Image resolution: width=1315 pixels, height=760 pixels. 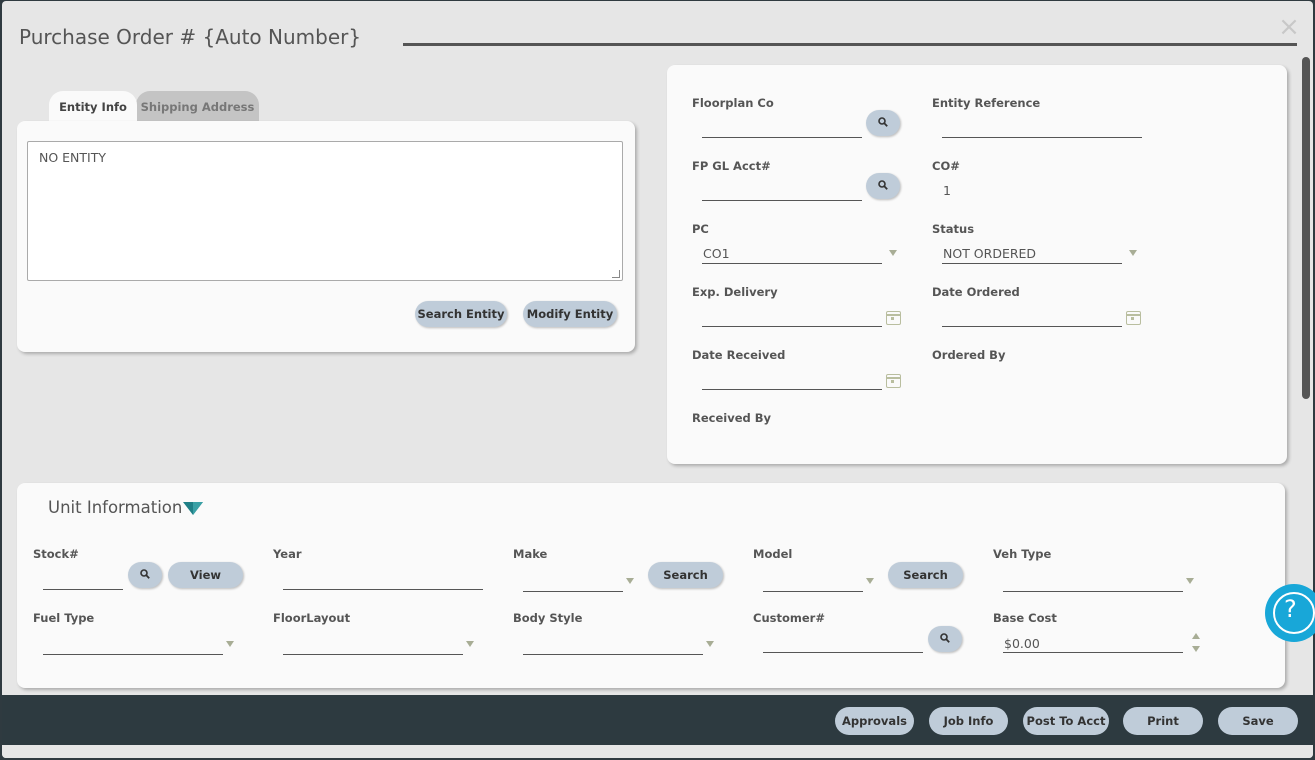 What do you see at coordinates (792, 263) in the screenshot?
I see `pc-select` at bounding box center [792, 263].